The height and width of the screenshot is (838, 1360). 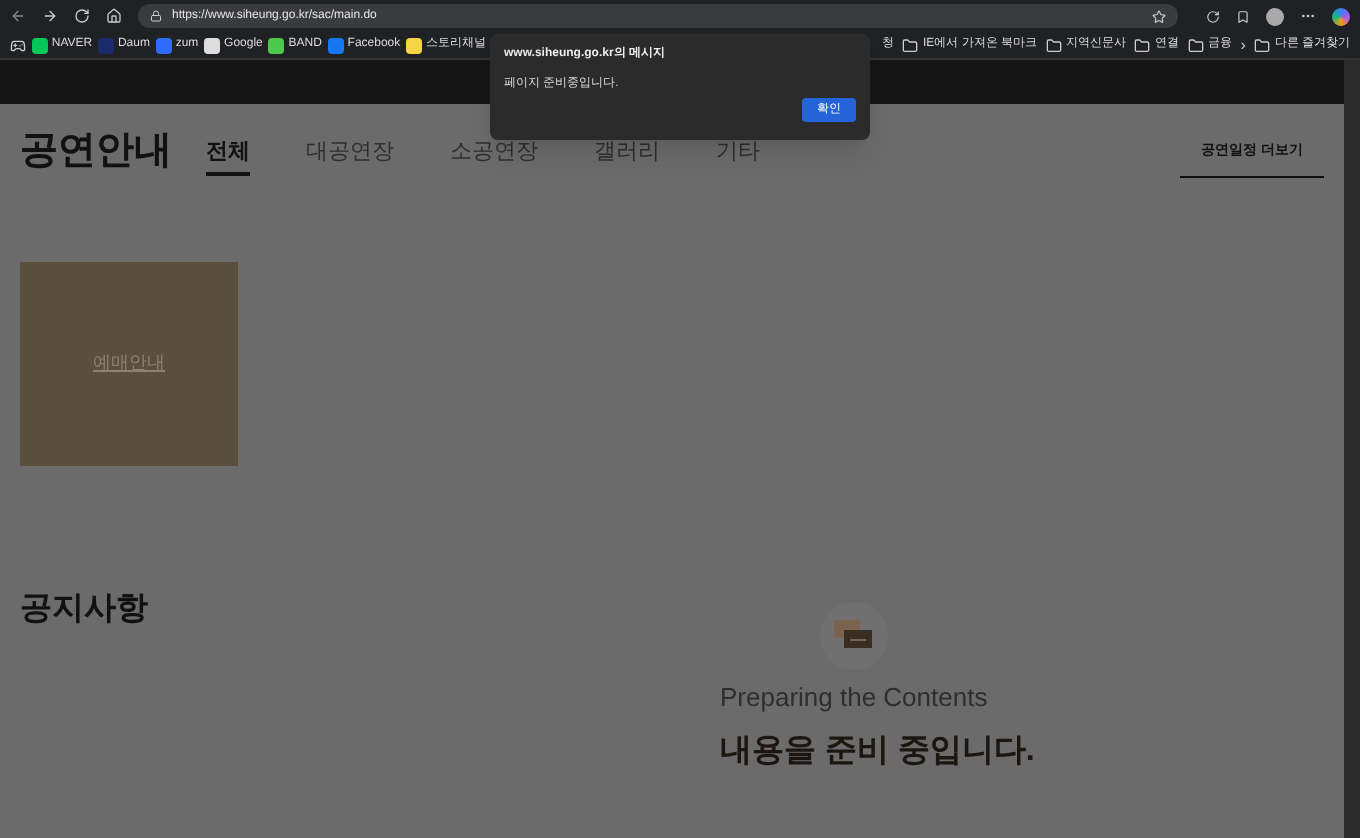 I want to click on chat-bubbles-icon, so click(x=854, y=635).